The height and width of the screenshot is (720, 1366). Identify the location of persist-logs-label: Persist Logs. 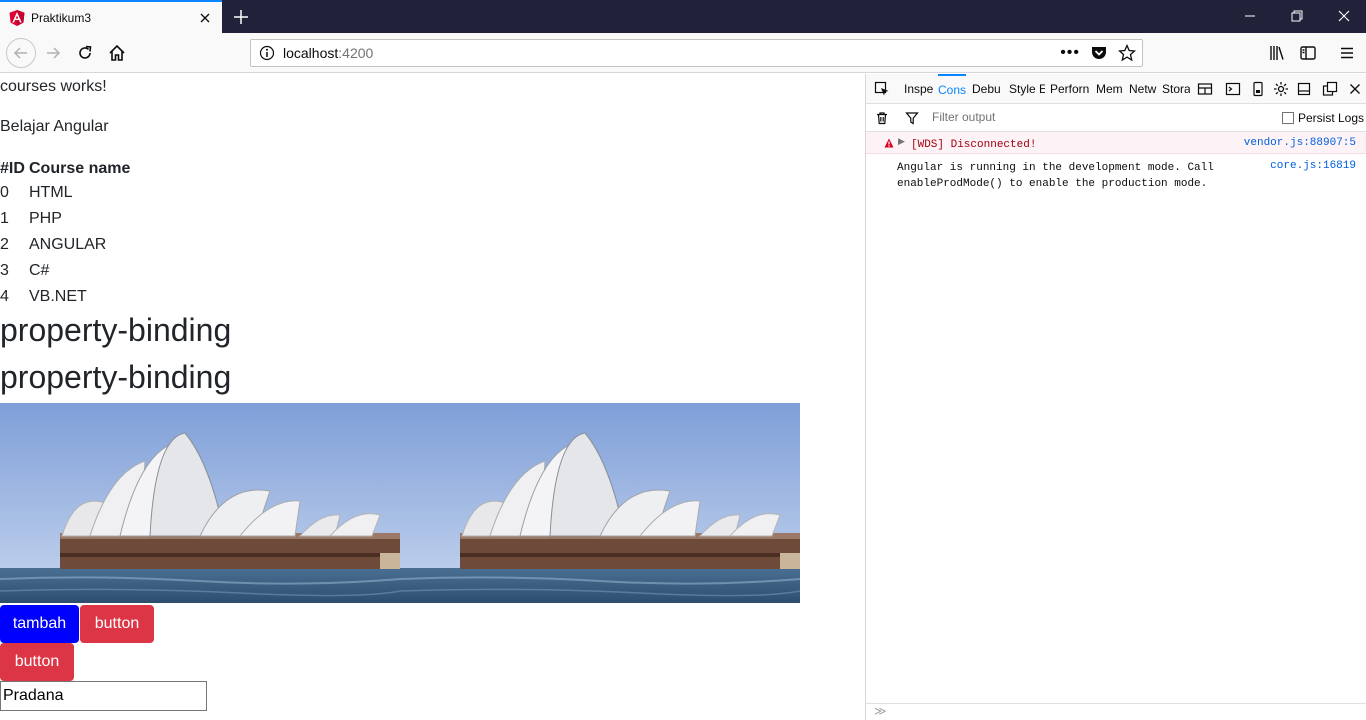
(1331, 118).